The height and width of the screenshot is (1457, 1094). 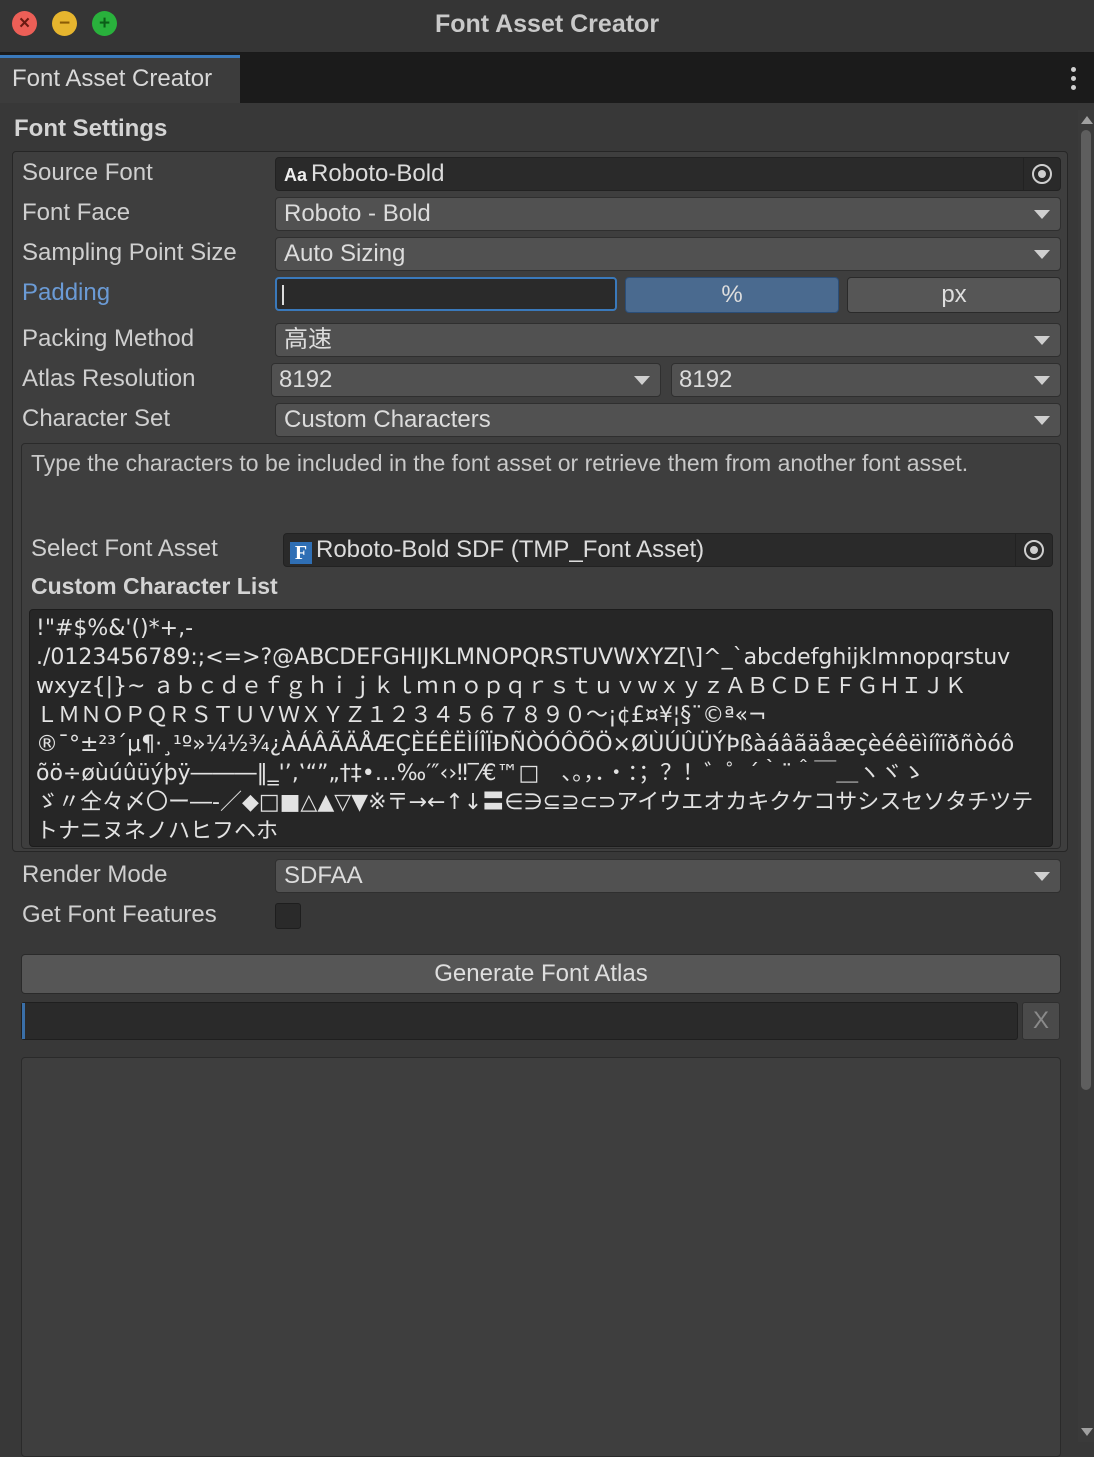 I want to click on character-set-value: Custom Characters, so click(x=387, y=419).